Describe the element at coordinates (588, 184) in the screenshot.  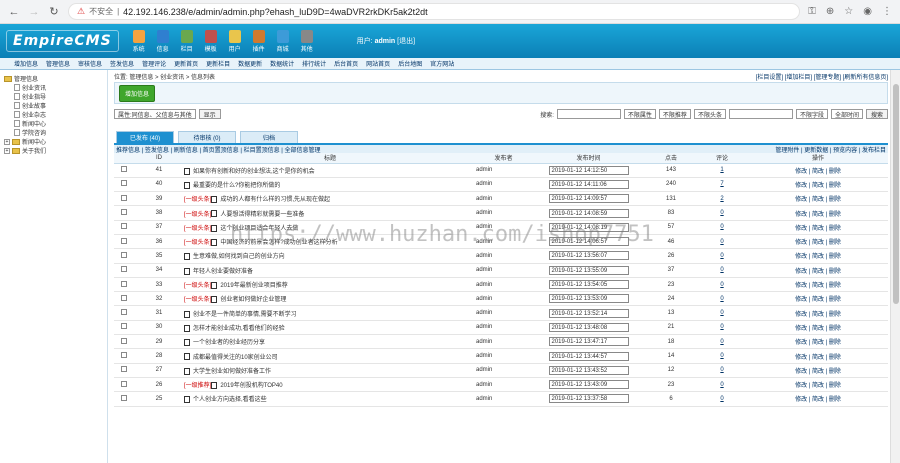
I see `row-time: 2019-01-12 14:11:06` at that location.